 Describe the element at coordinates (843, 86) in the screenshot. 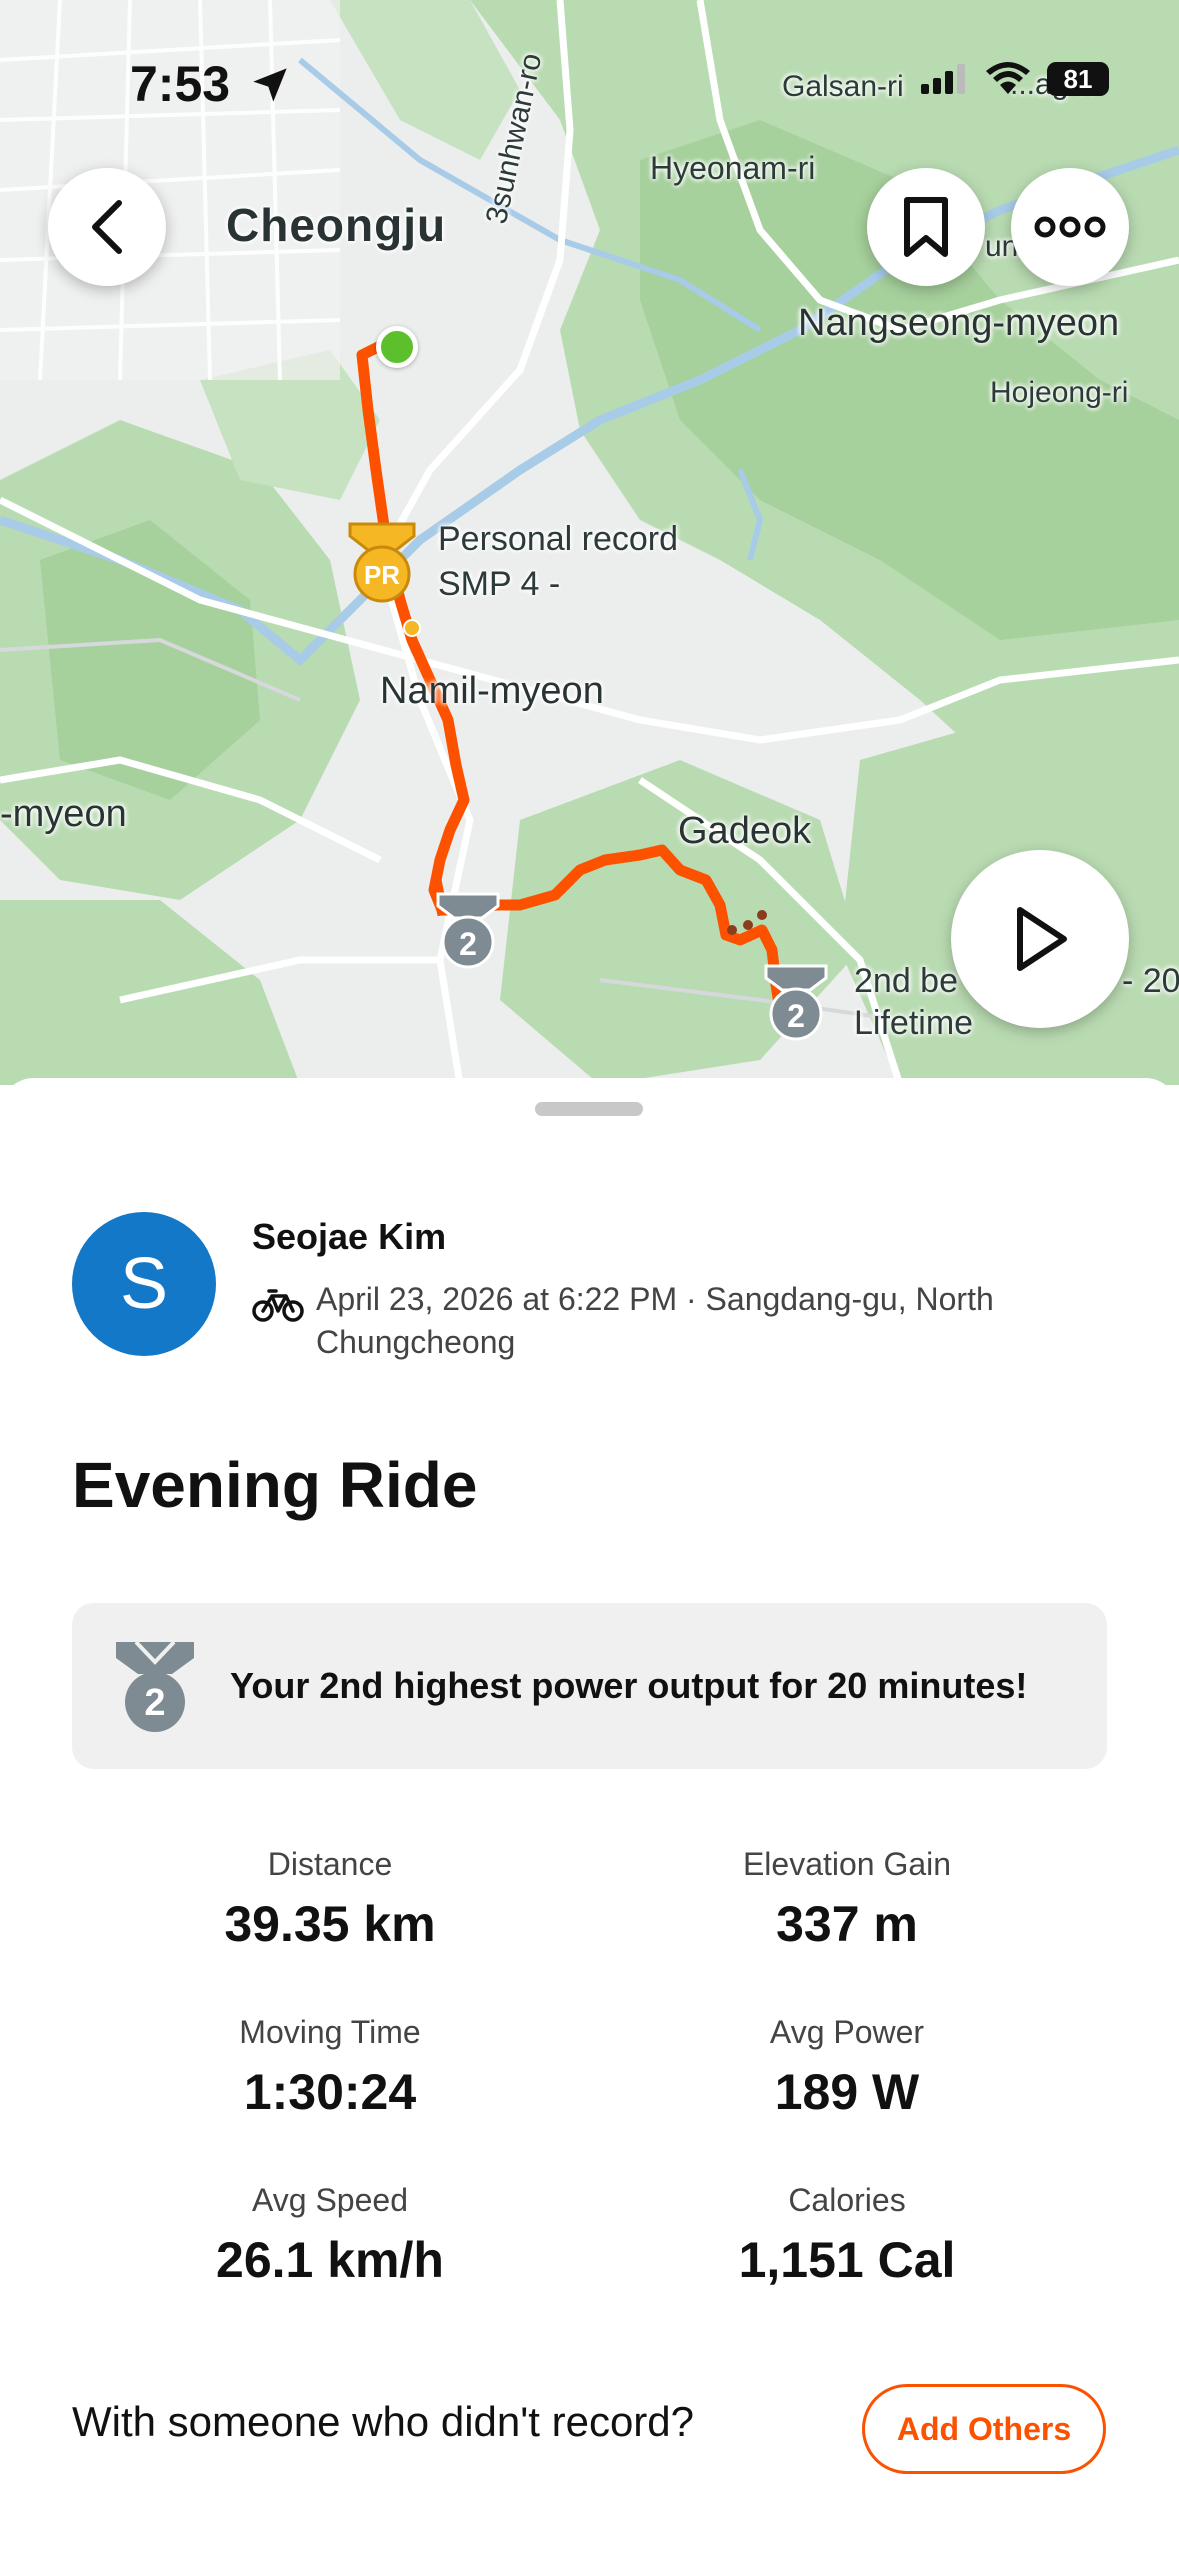

I see `map-label-galsan: Galsan-ri` at that location.